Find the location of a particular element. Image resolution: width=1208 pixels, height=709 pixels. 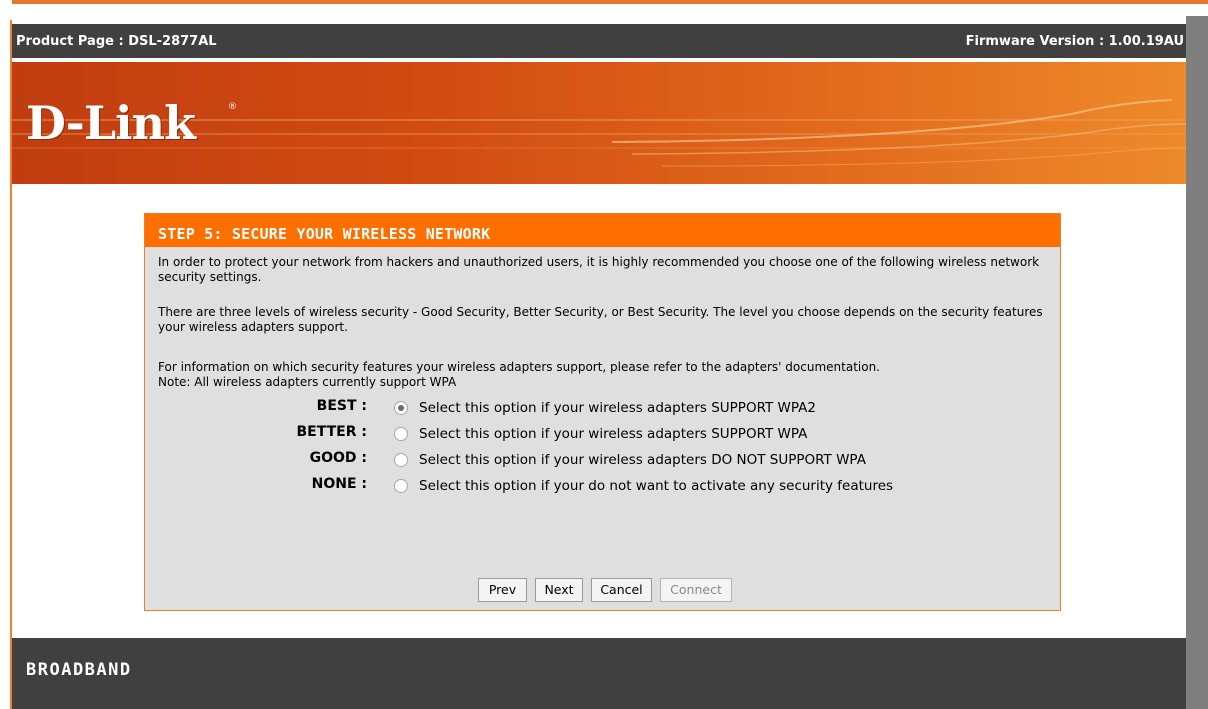

option-best-radio is located at coordinates (401, 408).